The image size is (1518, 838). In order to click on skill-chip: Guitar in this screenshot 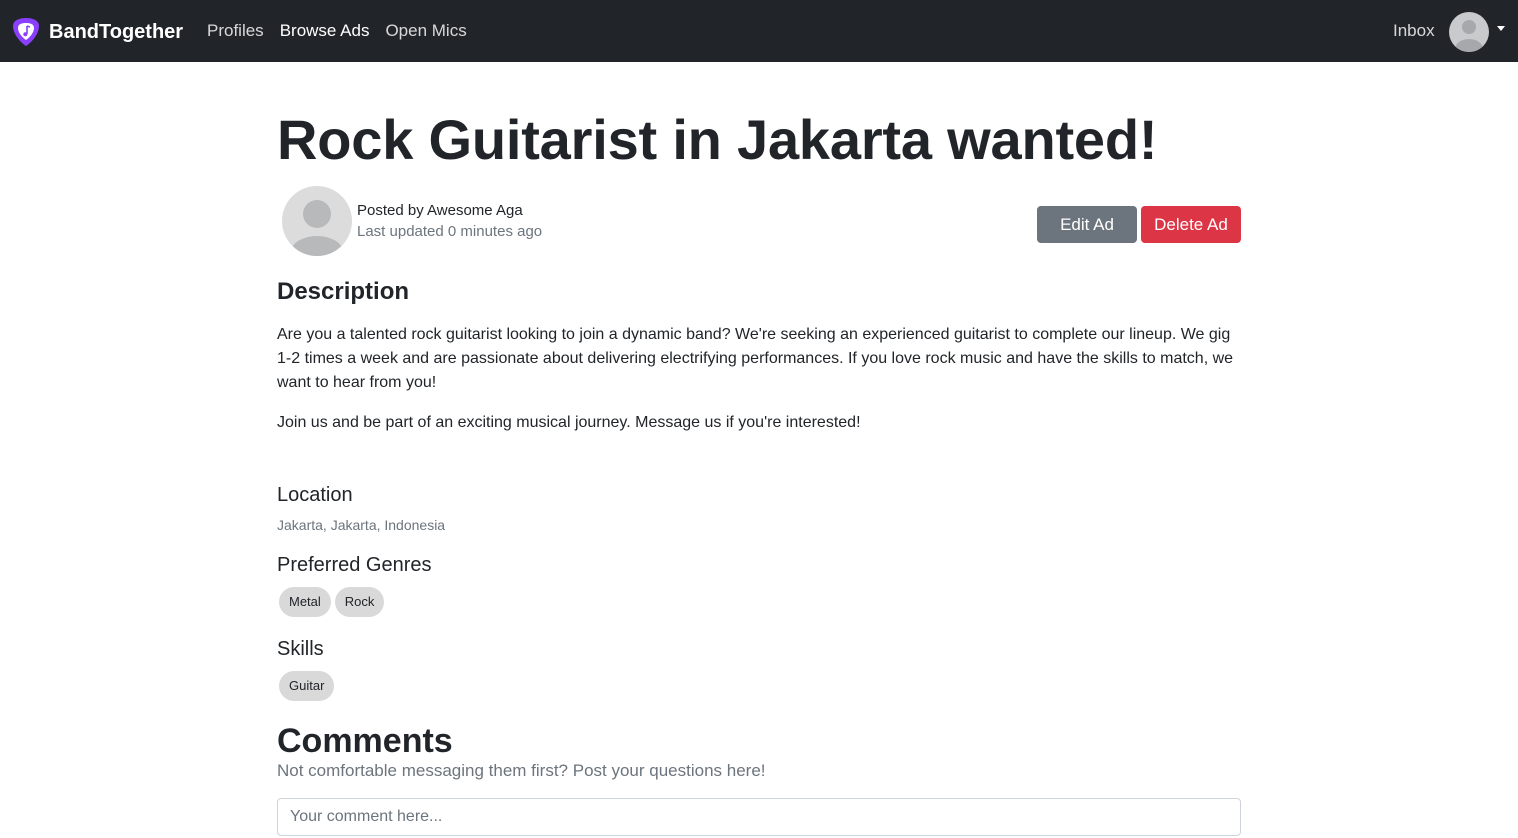, I will do `click(307, 686)`.